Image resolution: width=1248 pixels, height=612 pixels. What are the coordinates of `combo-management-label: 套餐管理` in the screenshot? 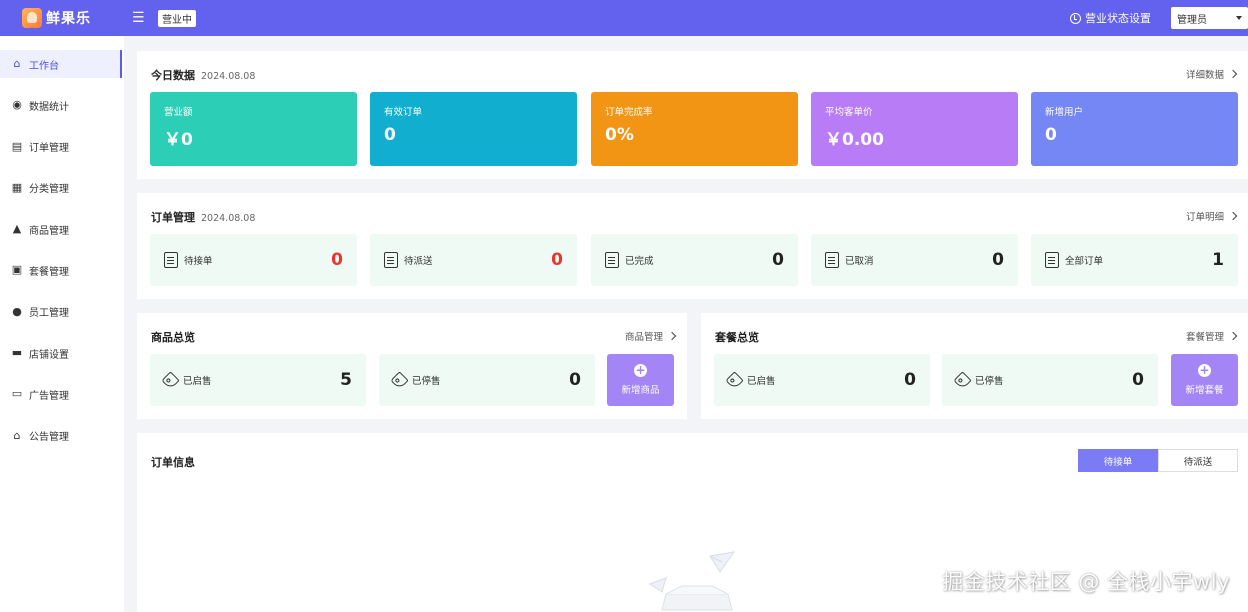 It's located at (1204, 337).